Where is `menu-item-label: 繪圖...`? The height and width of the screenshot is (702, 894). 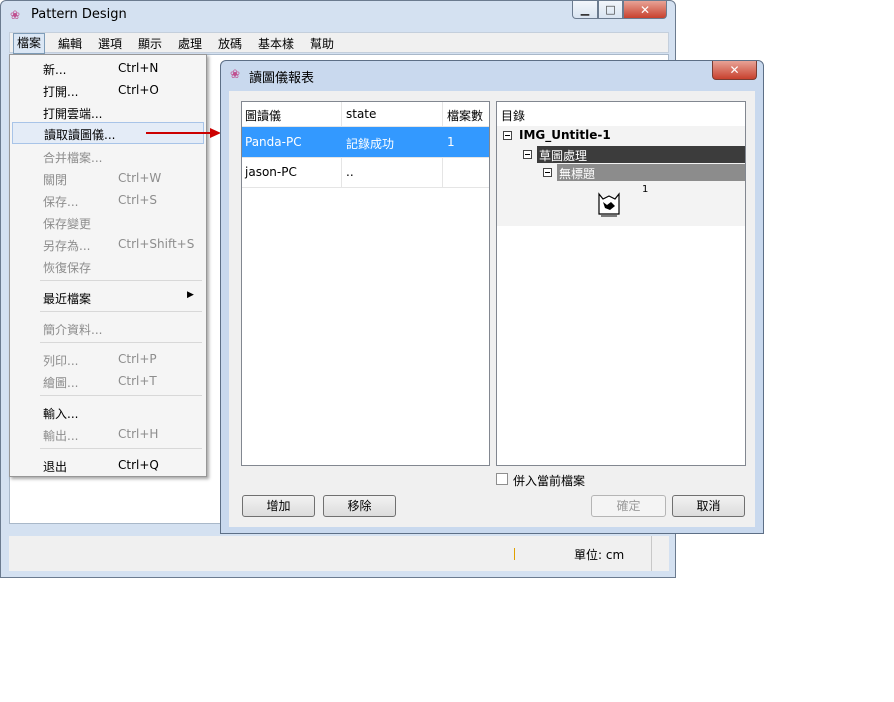 menu-item-label: 繪圖... is located at coordinates (61, 383).